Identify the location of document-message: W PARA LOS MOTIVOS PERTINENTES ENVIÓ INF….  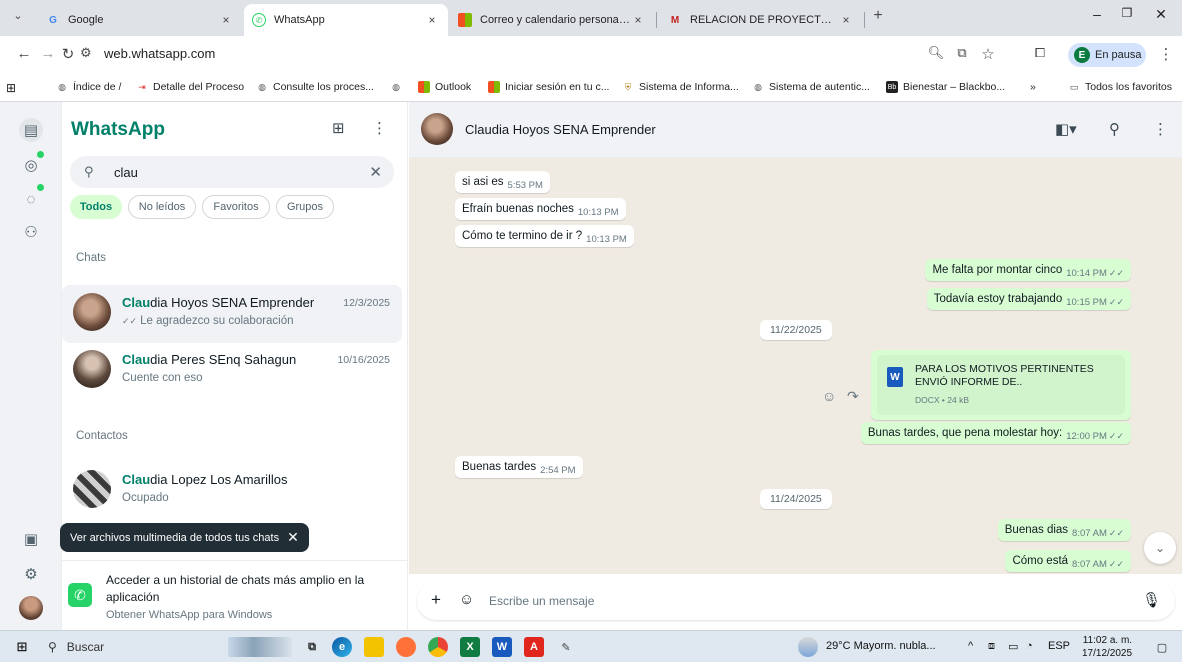
(1001, 385).